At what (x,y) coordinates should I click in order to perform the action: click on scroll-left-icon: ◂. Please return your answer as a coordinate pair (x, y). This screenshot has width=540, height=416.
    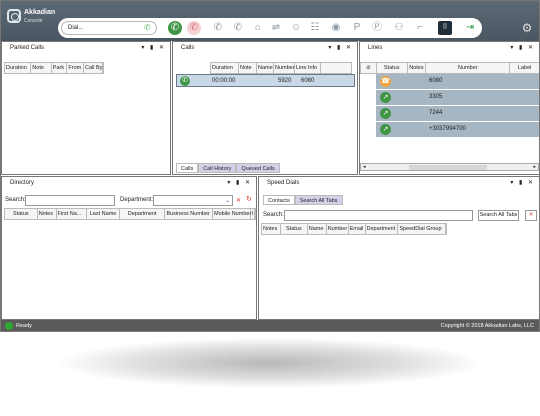
    Looking at the image, I should click on (364, 167).